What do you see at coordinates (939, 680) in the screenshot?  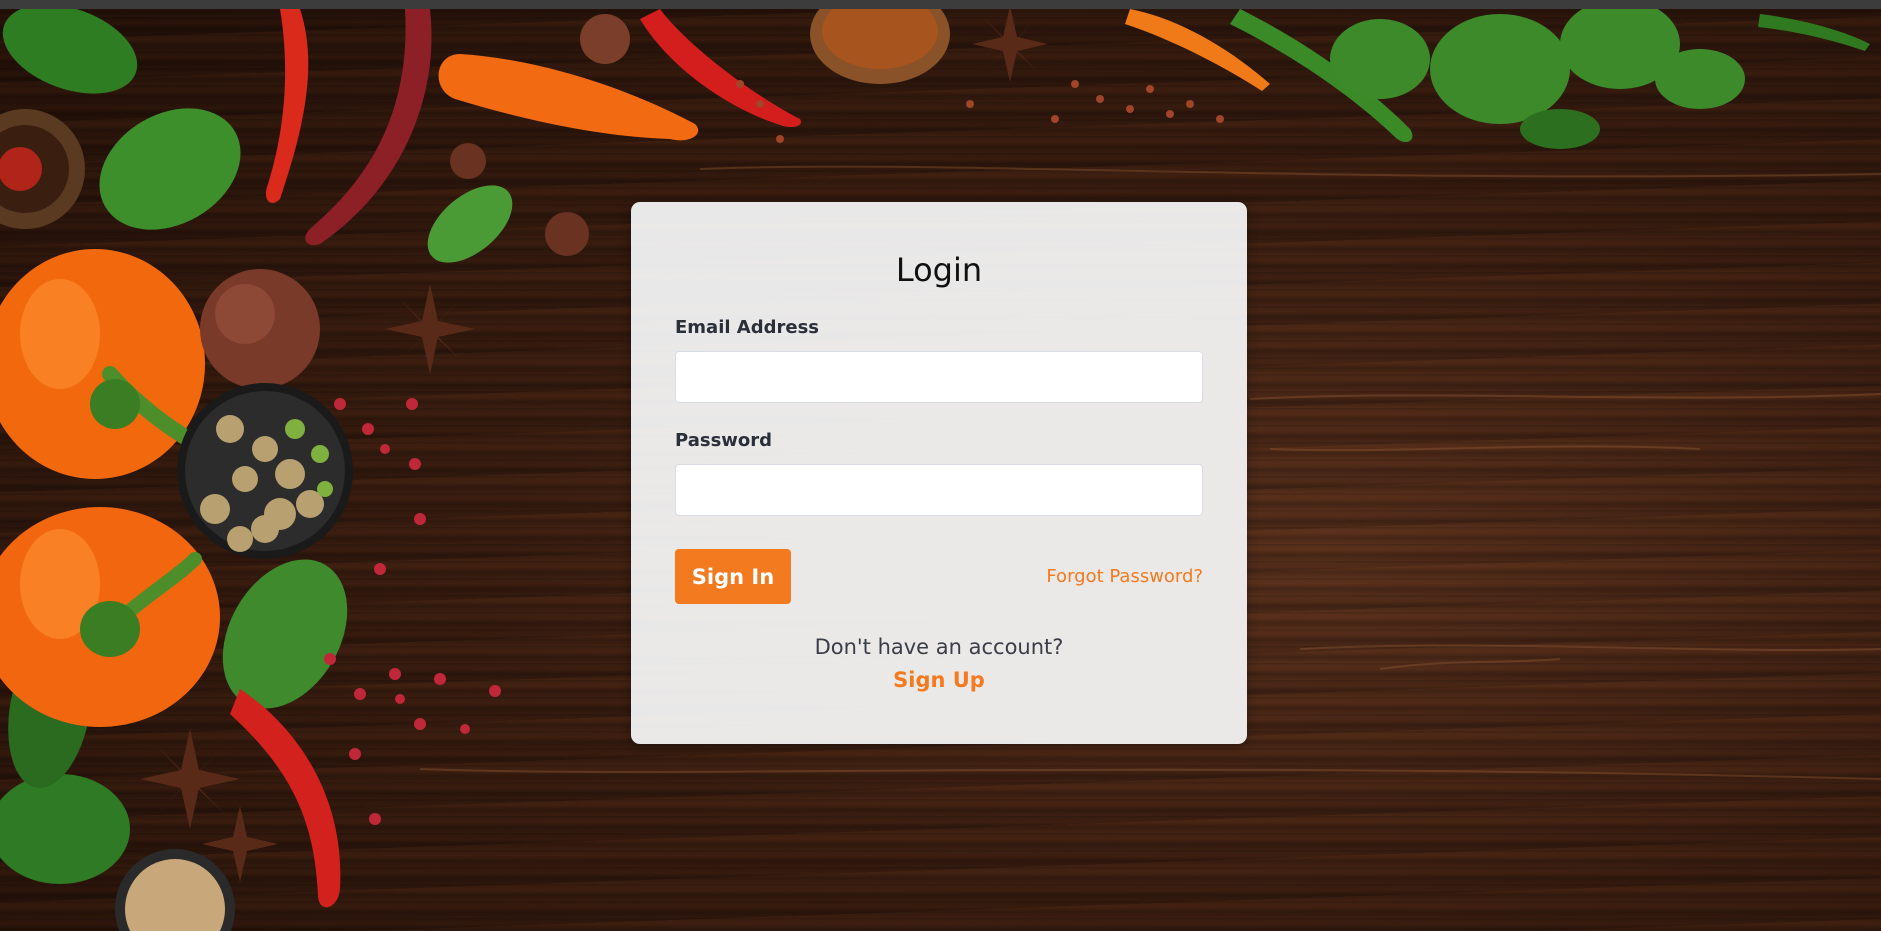 I see `sign-up-link: Sign Up` at bounding box center [939, 680].